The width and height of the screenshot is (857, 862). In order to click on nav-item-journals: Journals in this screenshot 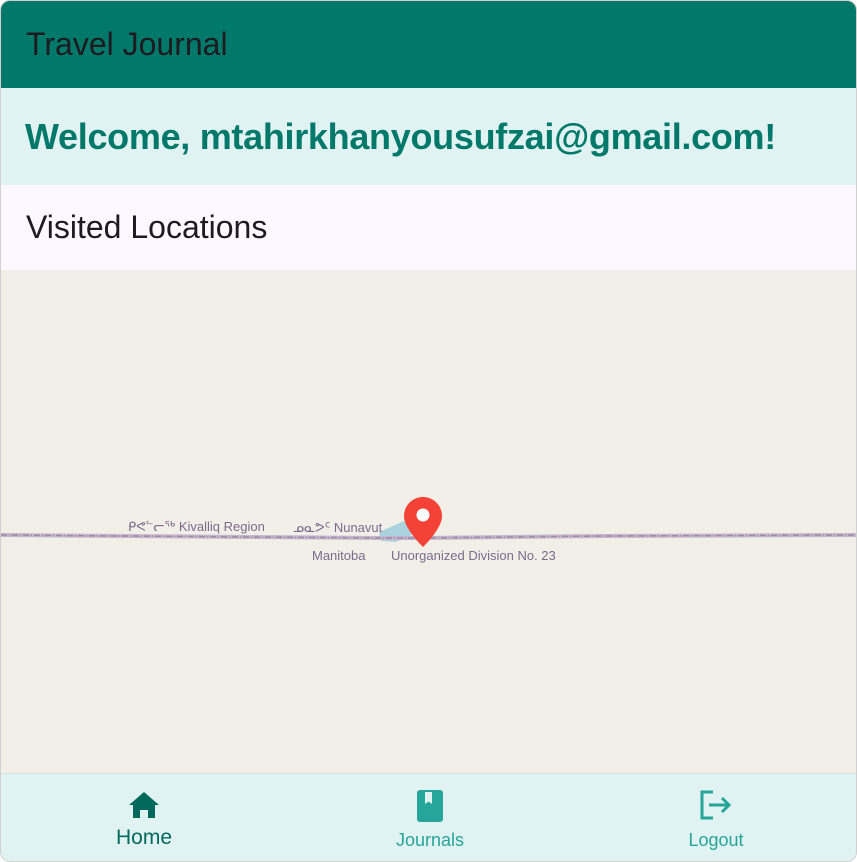, I will do `click(430, 817)`.